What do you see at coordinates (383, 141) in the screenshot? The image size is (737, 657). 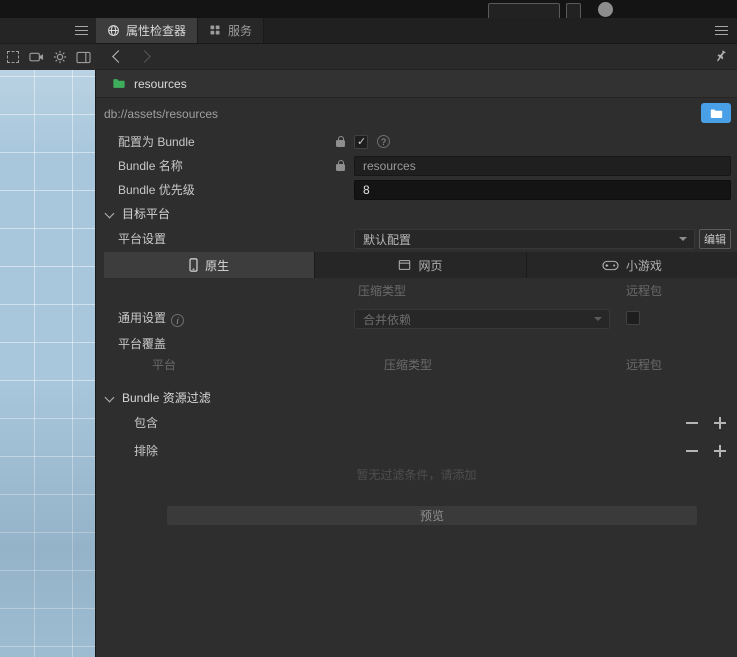 I see `question-icon` at bounding box center [383, 141].